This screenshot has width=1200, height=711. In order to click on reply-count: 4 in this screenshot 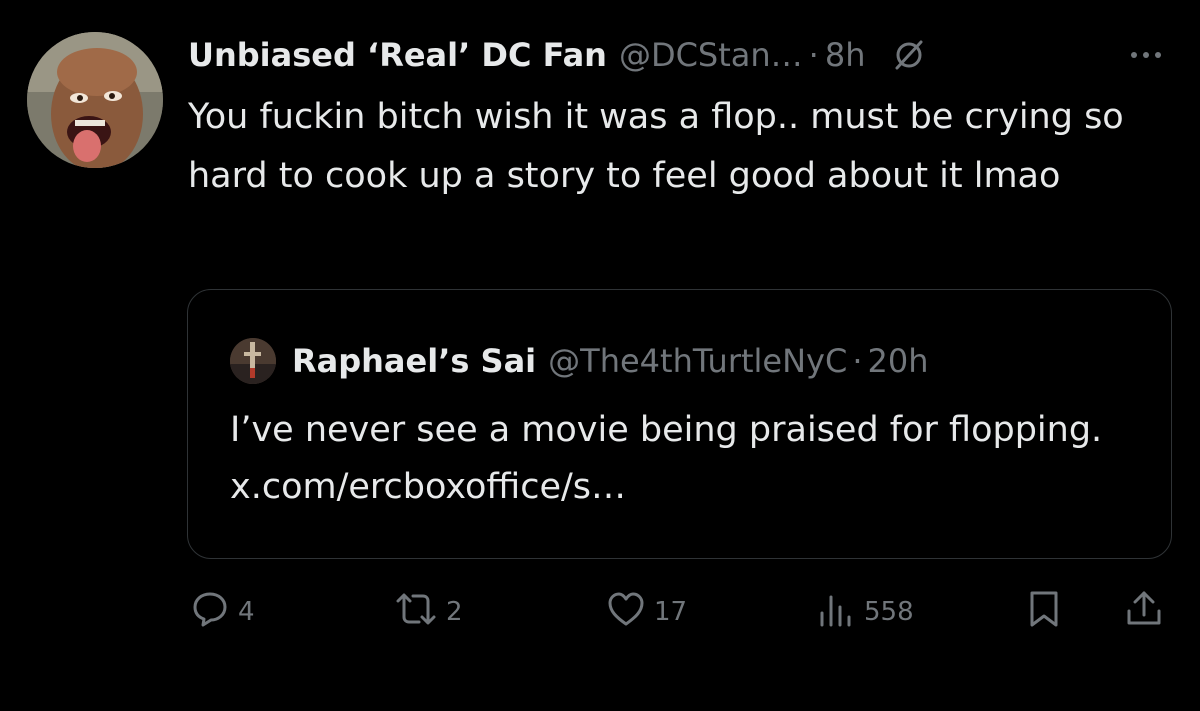, I will do `click(246, 612)`.